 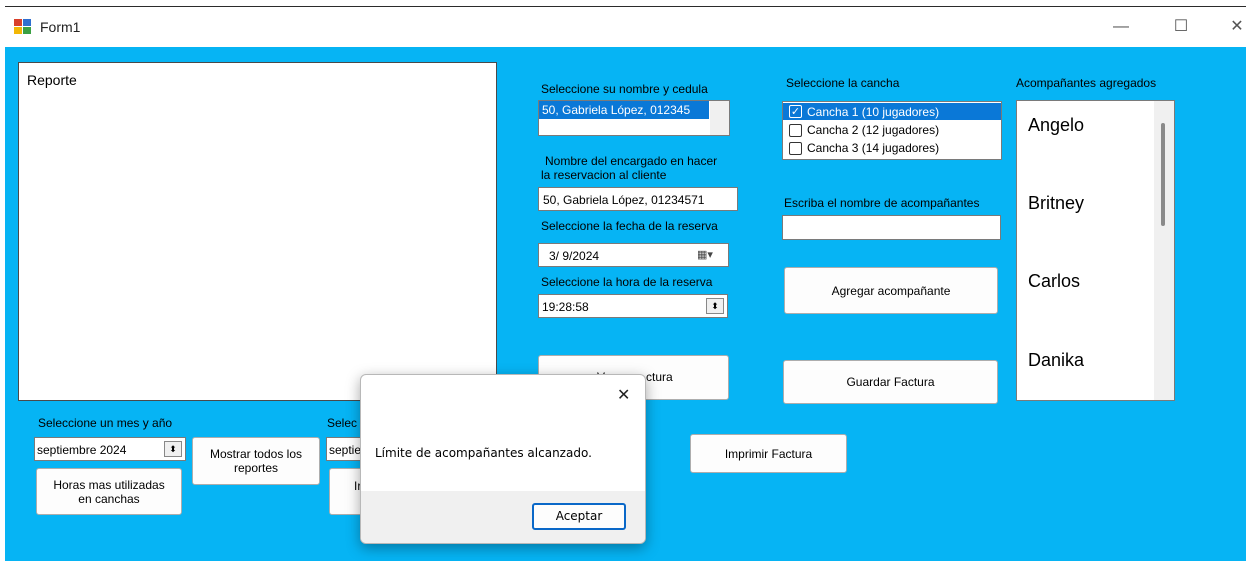 What do you see at coordinates (624, 200) in the screenshot?
I see `manager-value: 50, Gabriela López, 01234571` at bounding box center [624, 200].